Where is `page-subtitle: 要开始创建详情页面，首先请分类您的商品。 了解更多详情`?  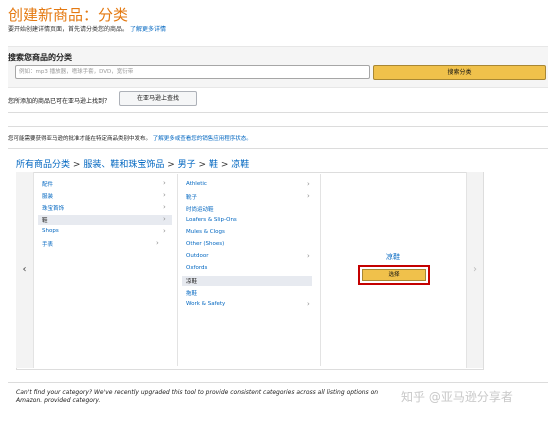 page-subtitle: 要开始创建详情页面，首先请分类您的商品。 了解更多详情 is located at coordinates (87, 28).